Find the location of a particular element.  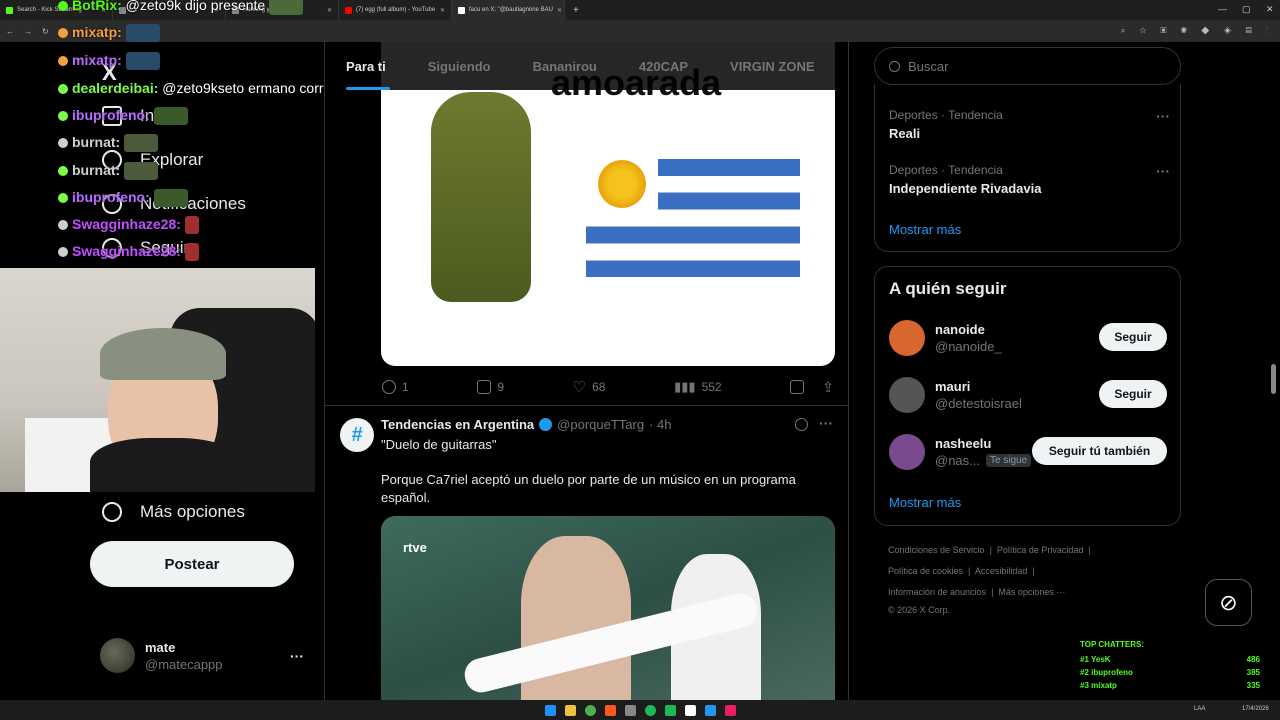

account-more-icon: ··· is located at coordinates (297, 656).